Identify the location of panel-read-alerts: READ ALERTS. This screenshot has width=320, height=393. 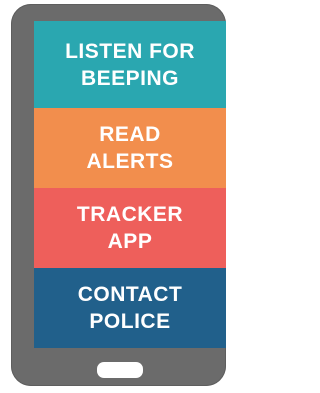
(130, 148).